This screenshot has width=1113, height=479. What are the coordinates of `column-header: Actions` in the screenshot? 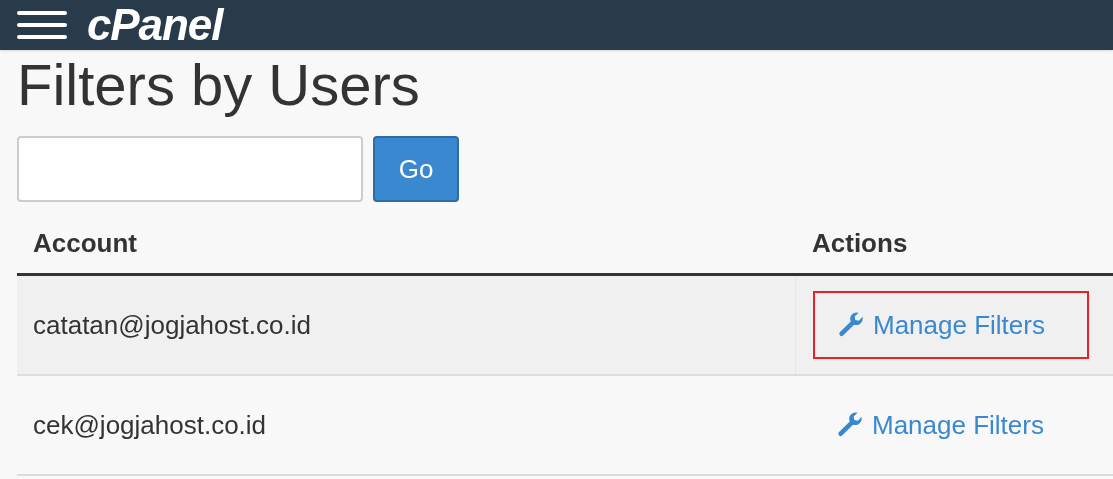 It's located at (859, 243).